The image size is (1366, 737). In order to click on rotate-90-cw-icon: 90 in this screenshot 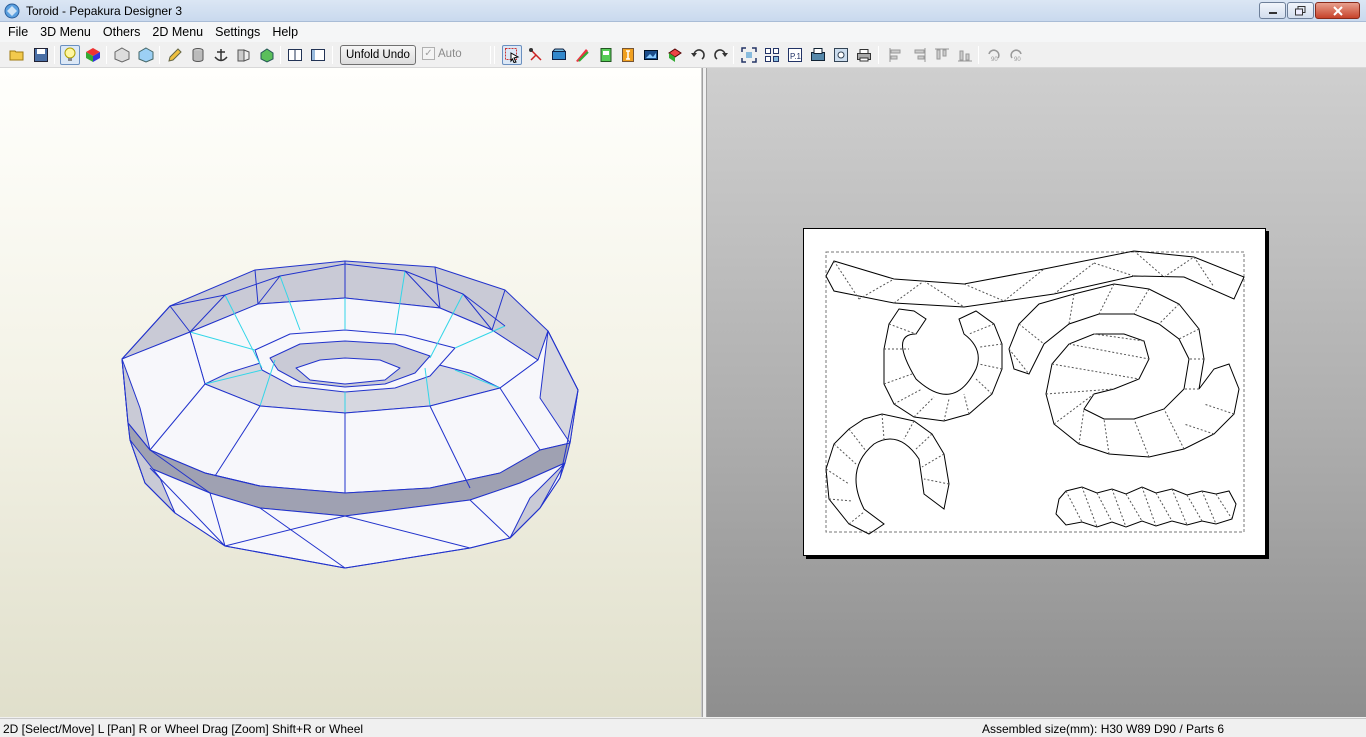, I will do `click(1016, 56)`.